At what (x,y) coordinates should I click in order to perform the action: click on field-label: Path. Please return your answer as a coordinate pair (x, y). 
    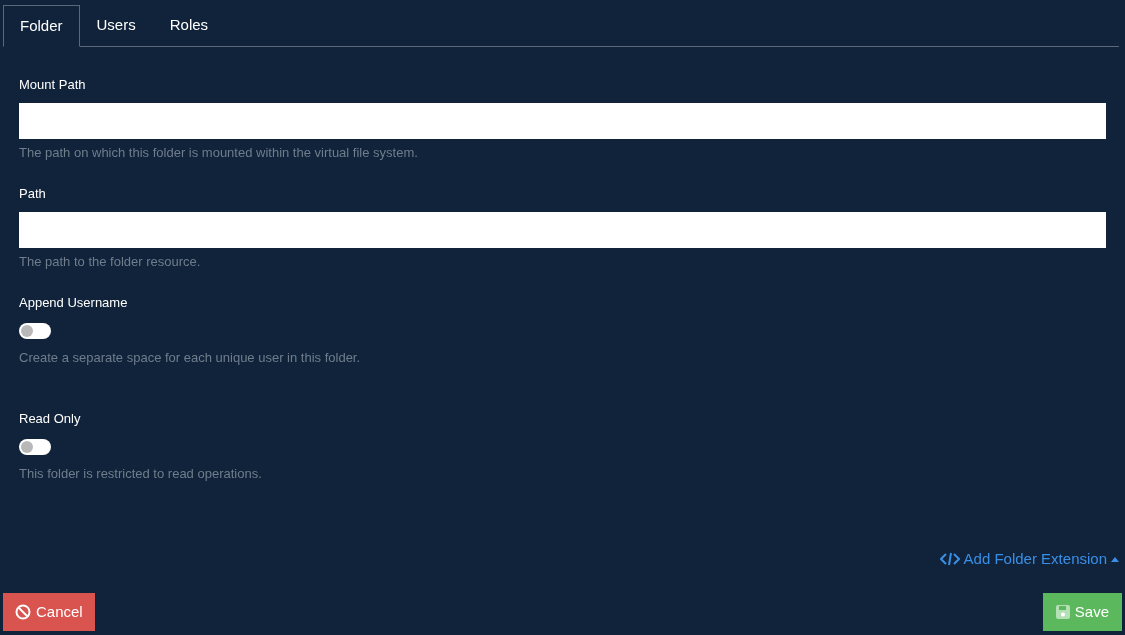
    Looking at the image, I should click on (33, 194).